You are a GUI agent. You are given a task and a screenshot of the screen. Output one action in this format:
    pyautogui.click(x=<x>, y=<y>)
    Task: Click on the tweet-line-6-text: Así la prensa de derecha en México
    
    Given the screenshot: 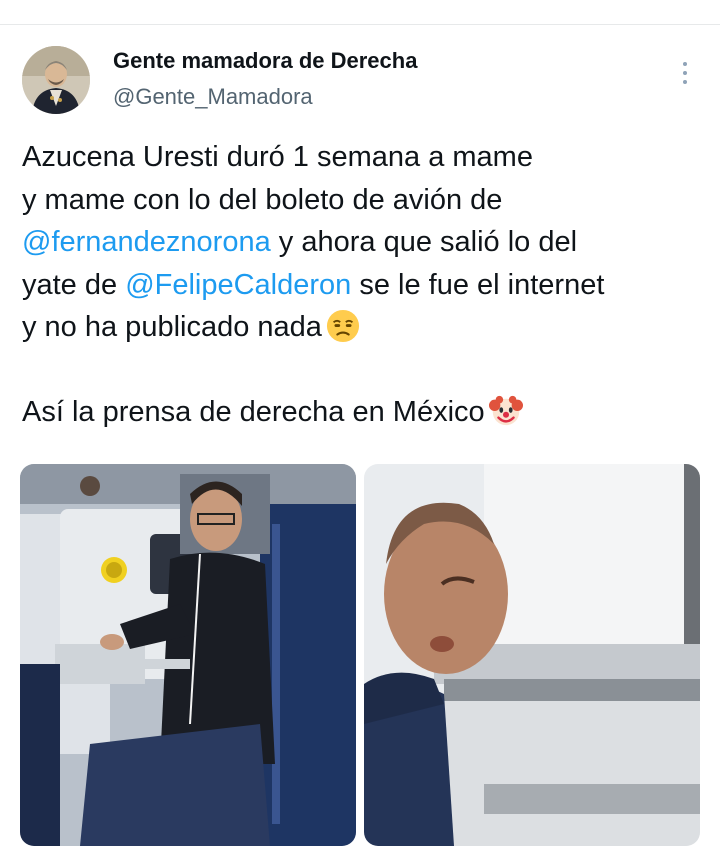 What is the action you would take?
    pyautogui.click(x=253, y=412)
    